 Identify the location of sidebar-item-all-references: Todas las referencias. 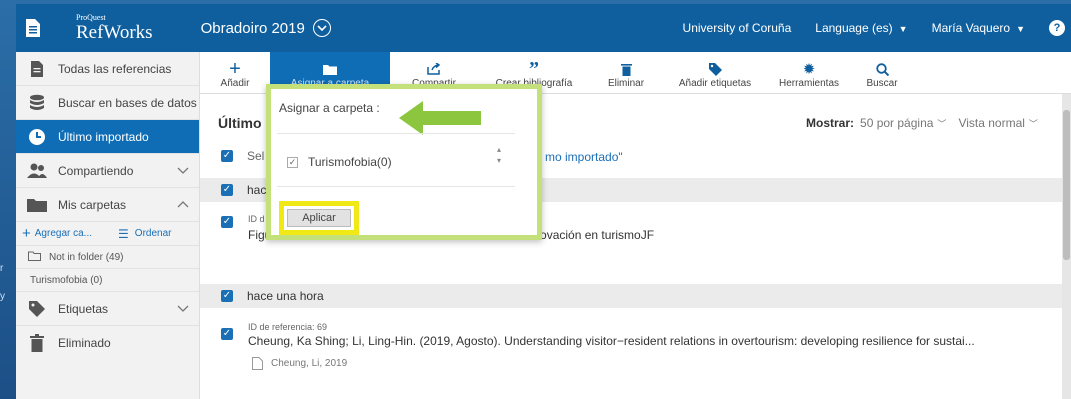
(107, 69).